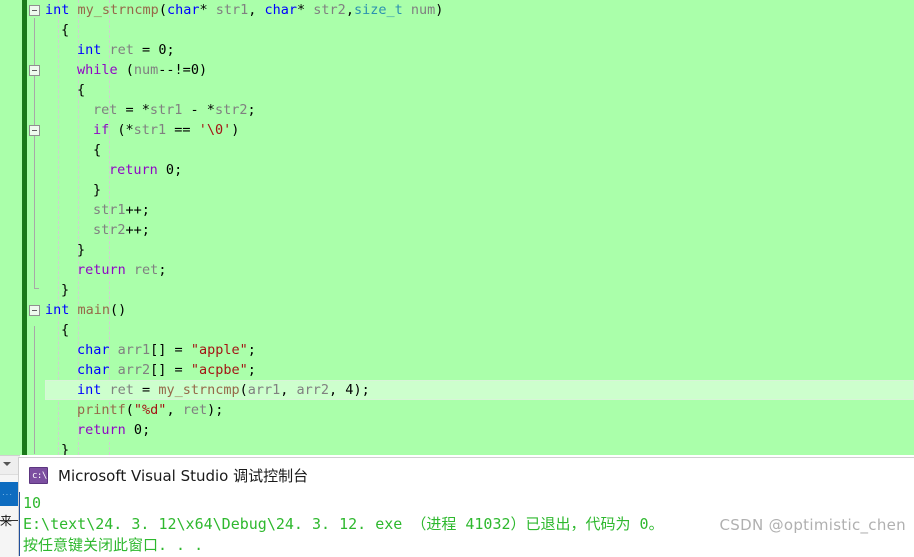 This screenshot has width=914, height=557. Describe the element at coordinates (150, 410) in the screenshot. I see `code-token: "%d"` at that location.